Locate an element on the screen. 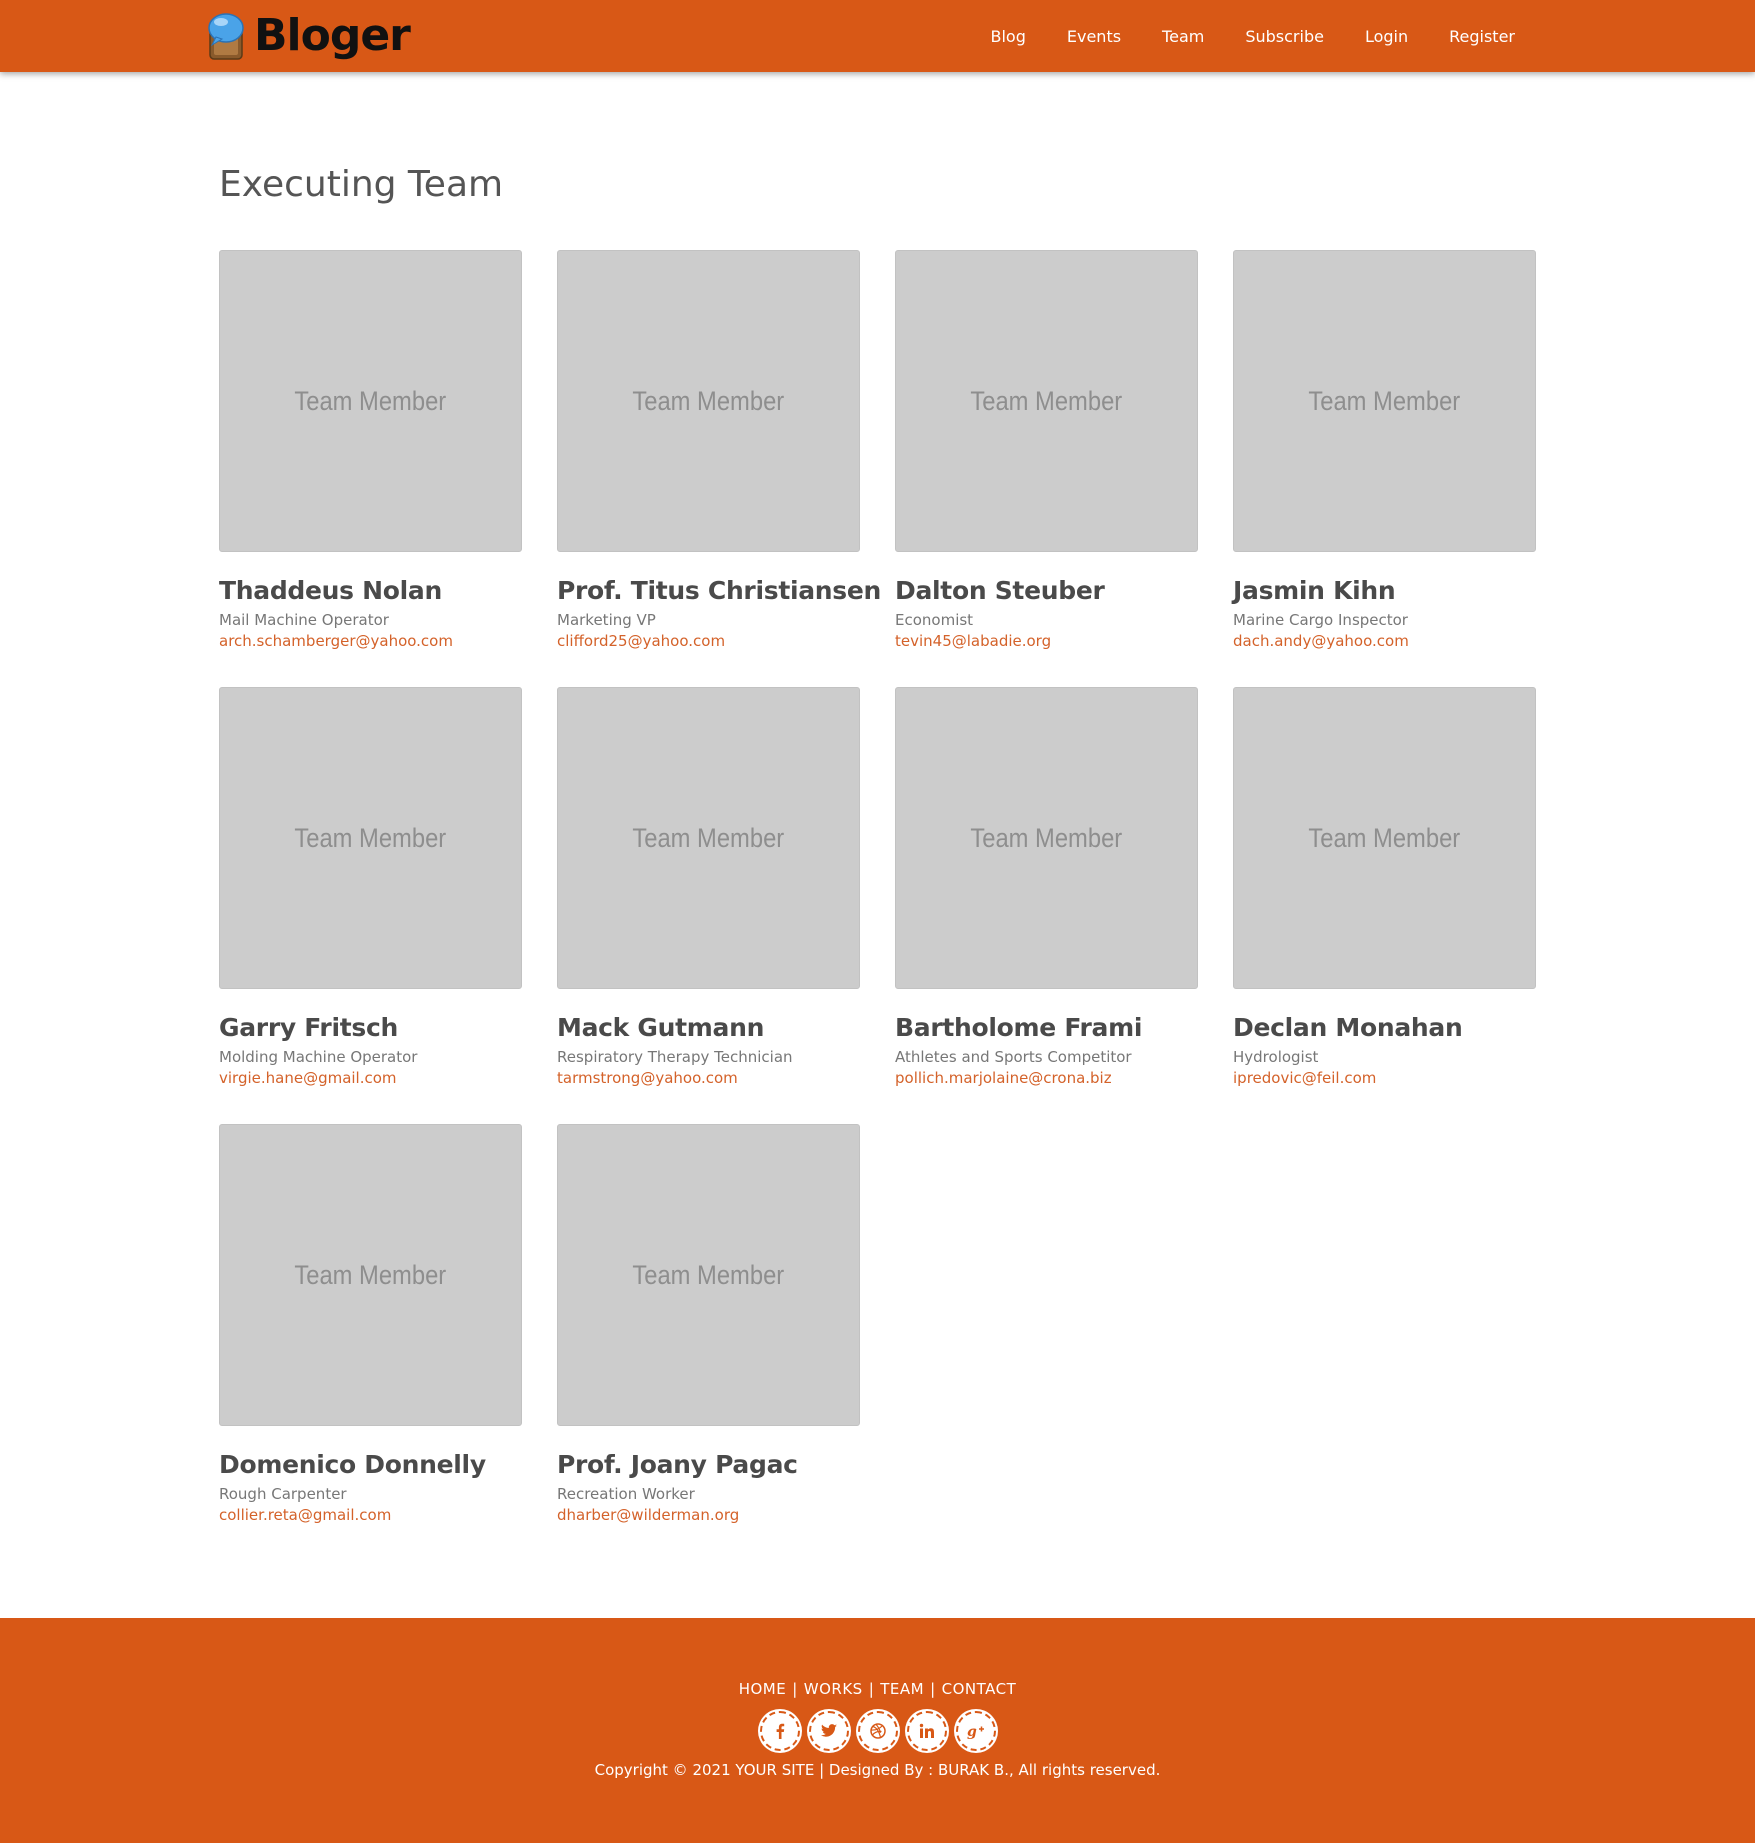 The width and height of the screenshot is (1755, 1843). footer-link-home: HOME is located at coordinates (763, 1689).